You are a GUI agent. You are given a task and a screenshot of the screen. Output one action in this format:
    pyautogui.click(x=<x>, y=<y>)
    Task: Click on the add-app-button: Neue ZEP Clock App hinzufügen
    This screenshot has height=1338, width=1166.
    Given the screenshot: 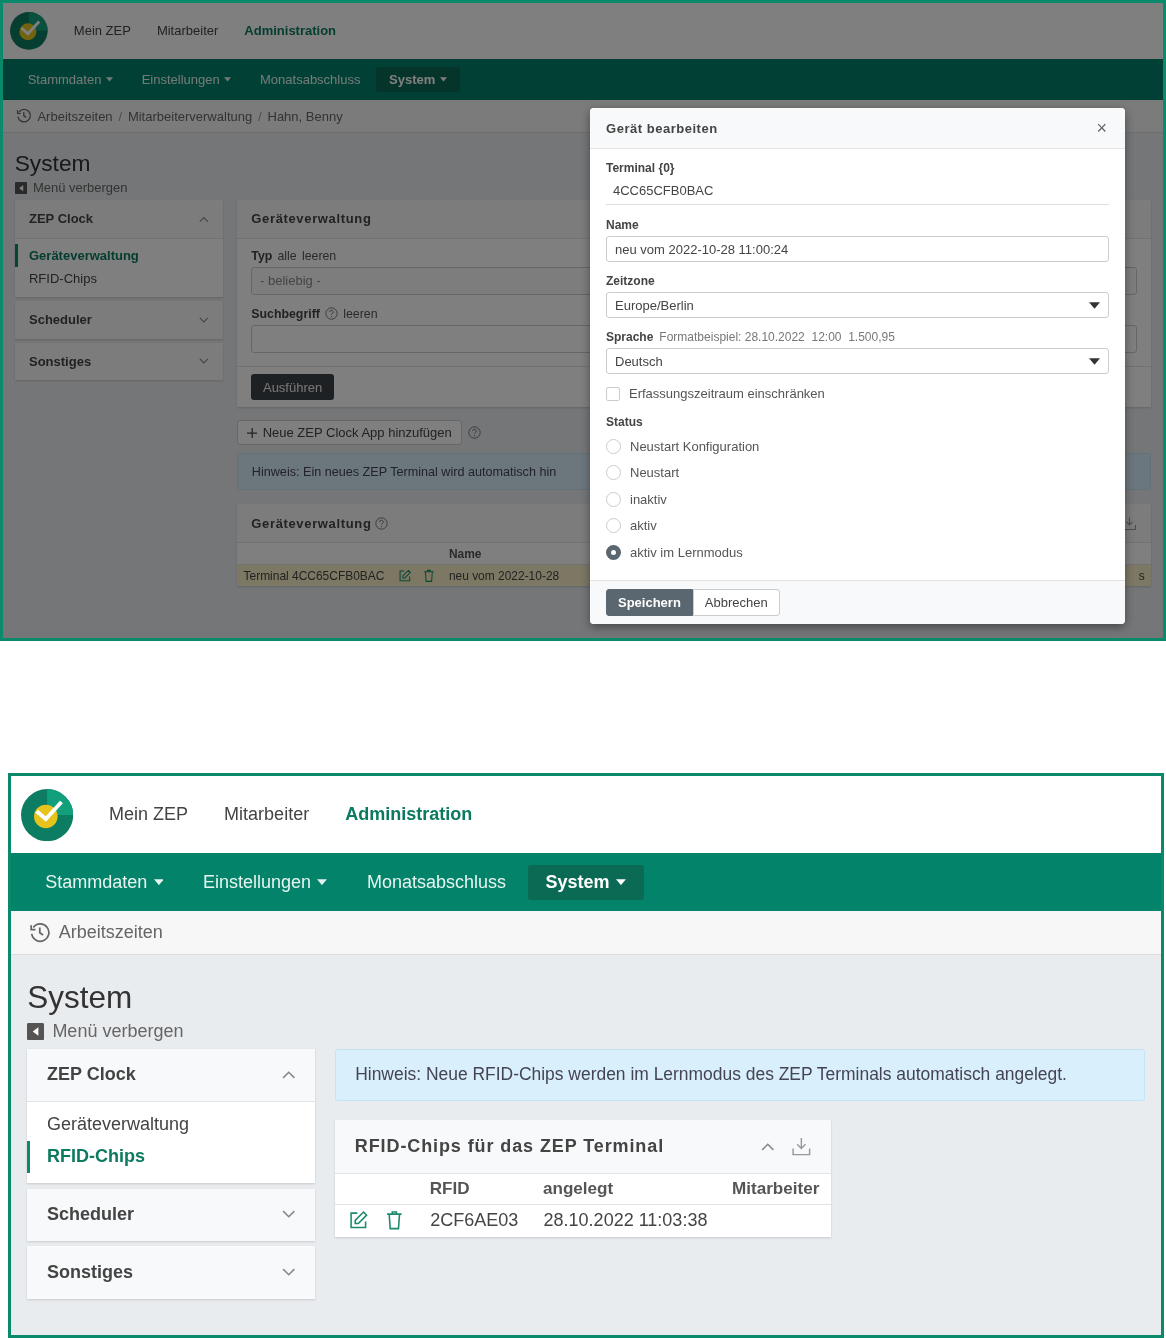 What is the action you would take?
    pyautogui.click(x=349, y=433)
    